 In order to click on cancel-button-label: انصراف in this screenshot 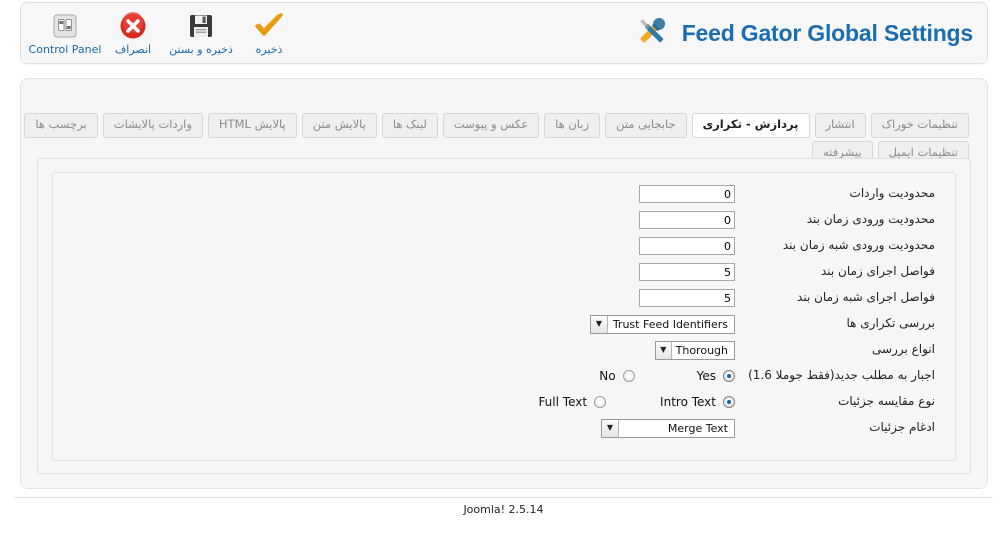, I will do `click(133, 49)`.